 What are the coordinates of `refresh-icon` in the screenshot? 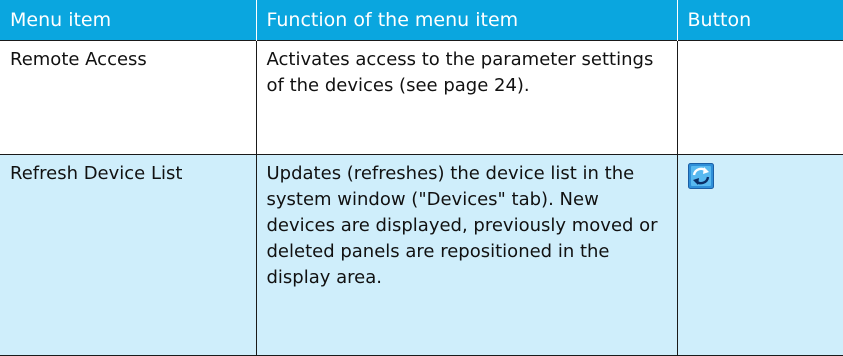 It's located at (700, 175).